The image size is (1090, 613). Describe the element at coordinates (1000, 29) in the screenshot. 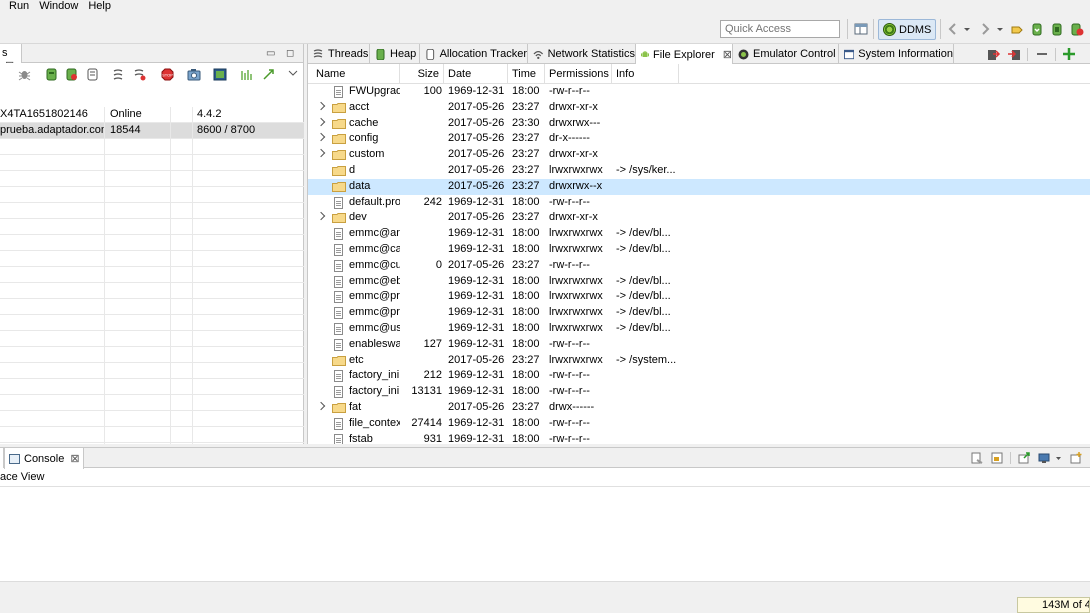

I see `forward-dropdown-icon` at that location.